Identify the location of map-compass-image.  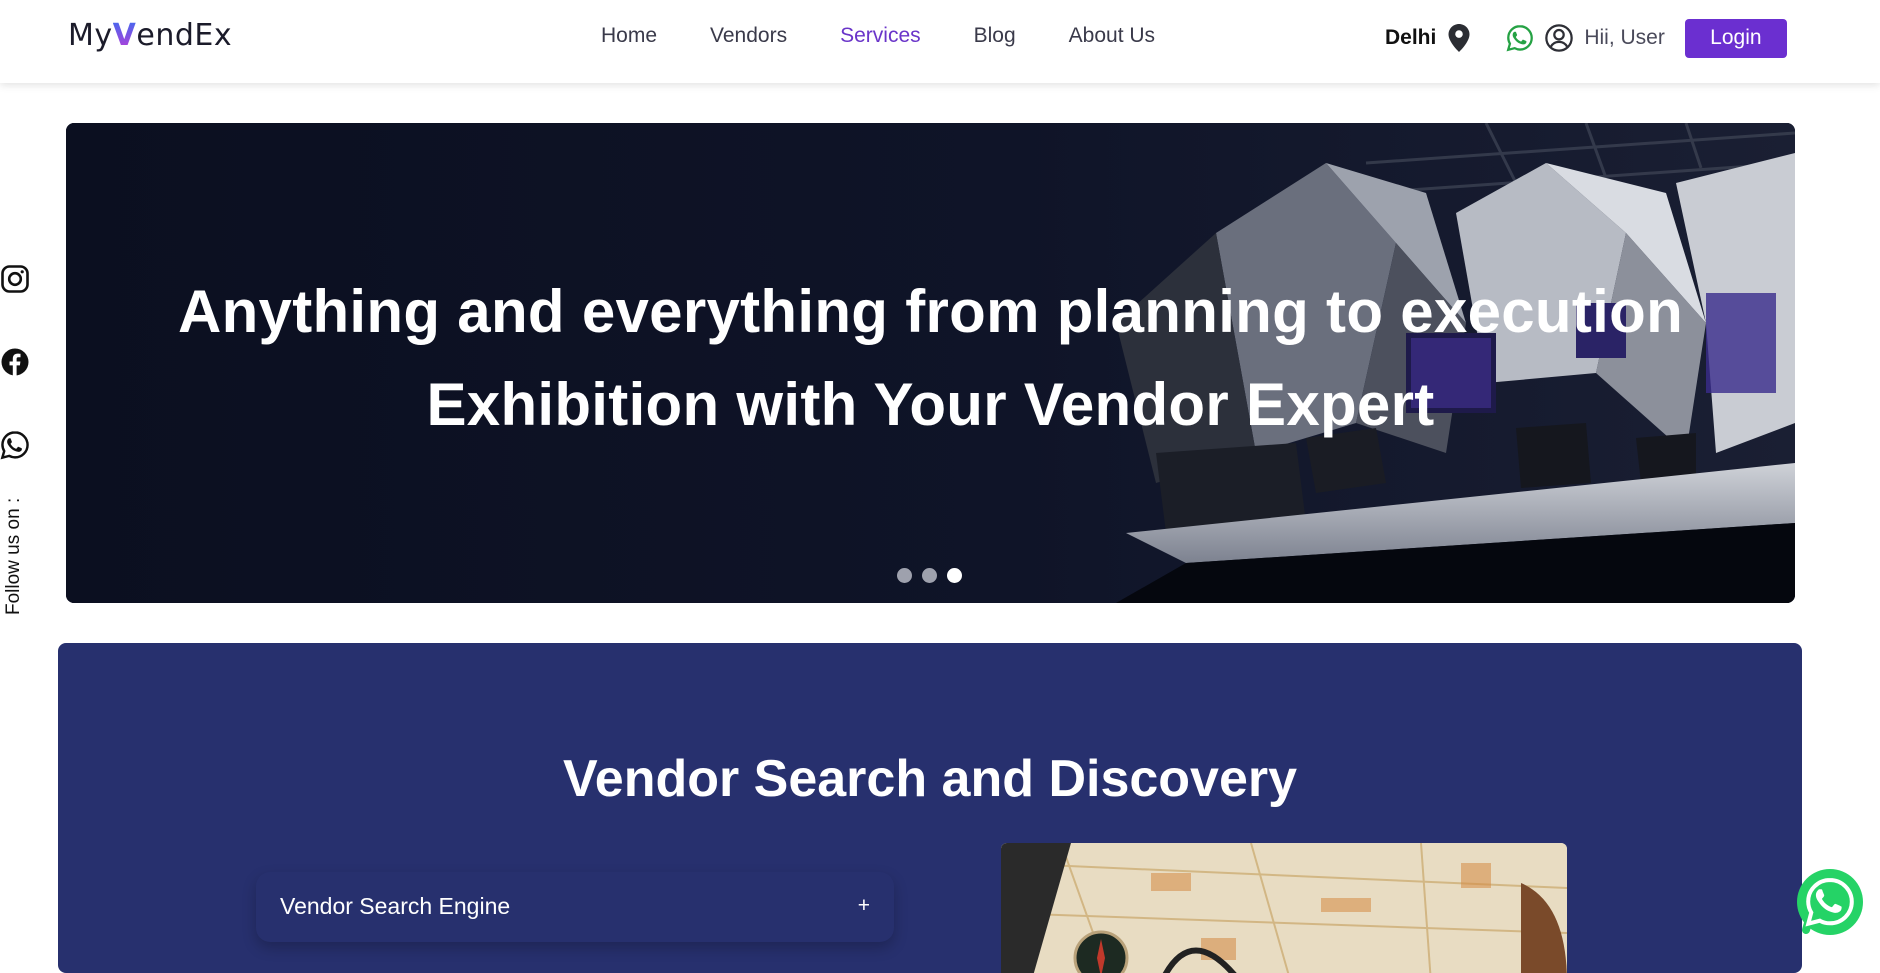
(1284, 908).